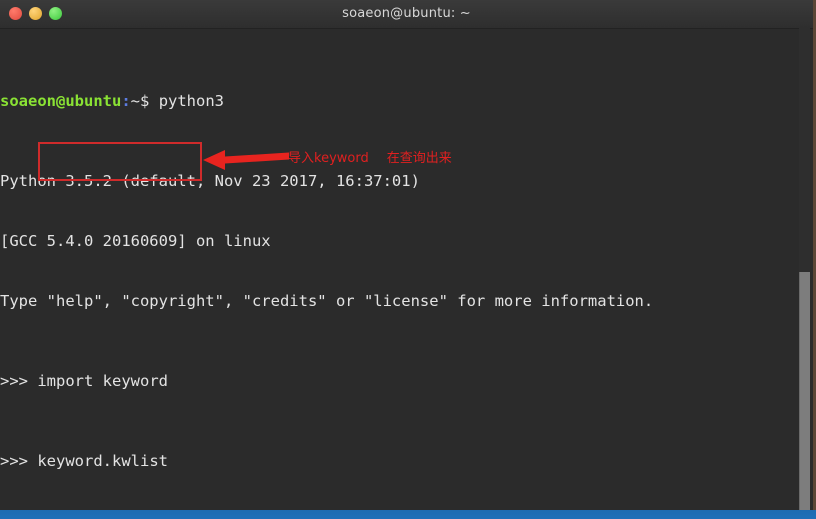 The height and width of the screenshot is (519, 816). What do you see at coordinates (102, 381) in the screenshot?
I see `python-input-1: import keyword` at bounding box center [102, 381].